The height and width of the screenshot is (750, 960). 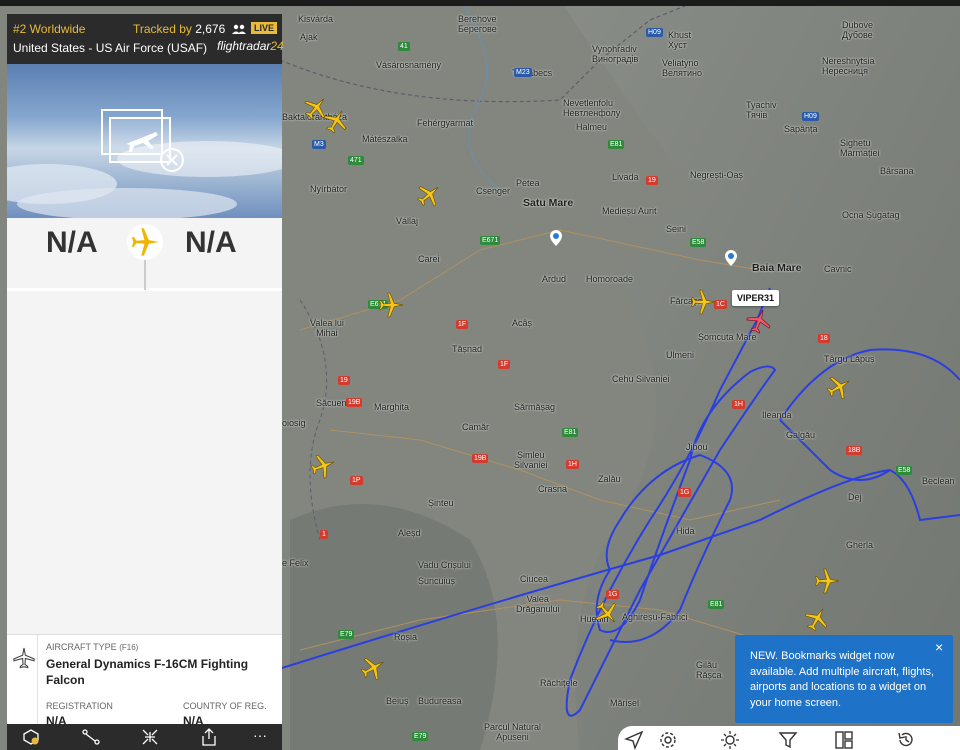 What do you see at coordinates (429, 259) in the screenshot?
I see `map-label-carei: Carei` at bounding box center [429, 259].